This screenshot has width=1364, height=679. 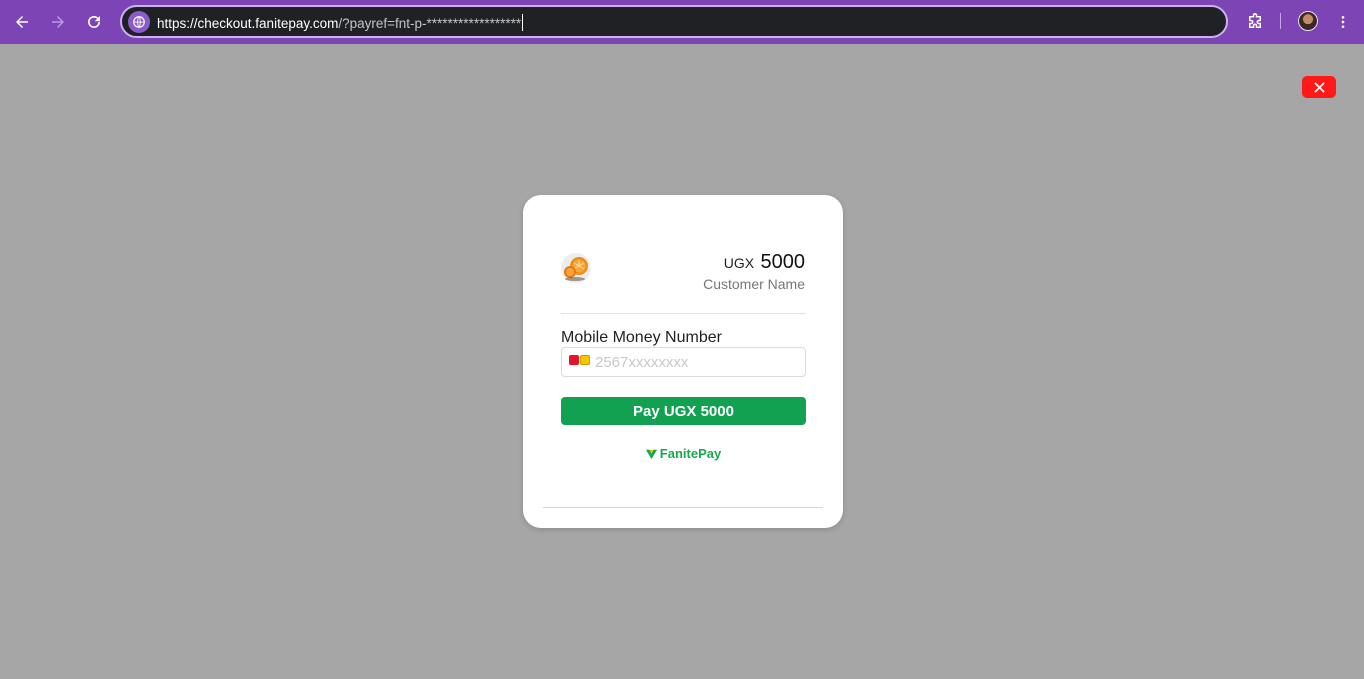 What do you see at coordinates (683, 411) in the screenshot?
I see `pay-button: Pay UGX 5000` at bounding box center [683, 411].